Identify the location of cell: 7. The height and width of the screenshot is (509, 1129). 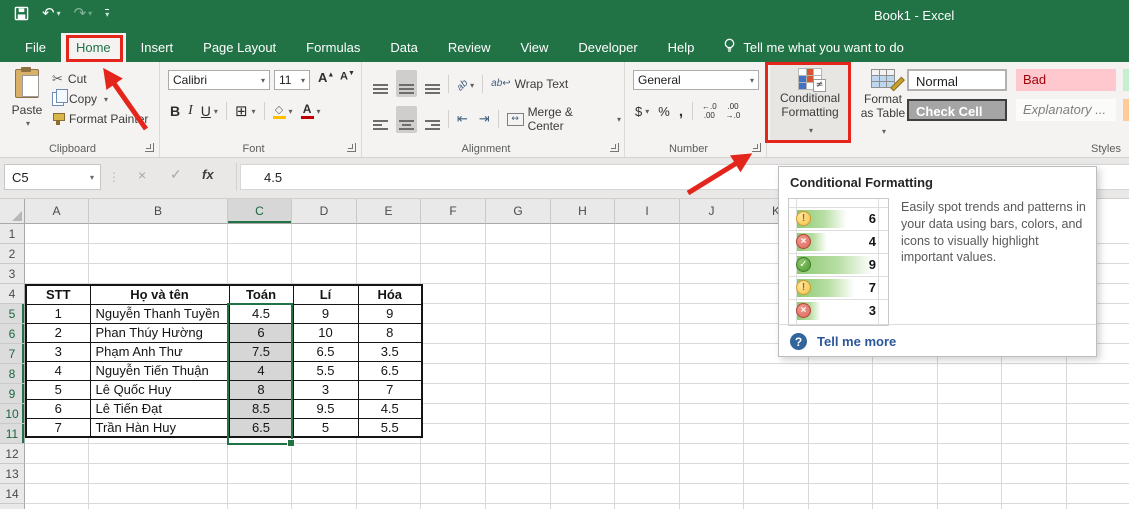
(390, 389).